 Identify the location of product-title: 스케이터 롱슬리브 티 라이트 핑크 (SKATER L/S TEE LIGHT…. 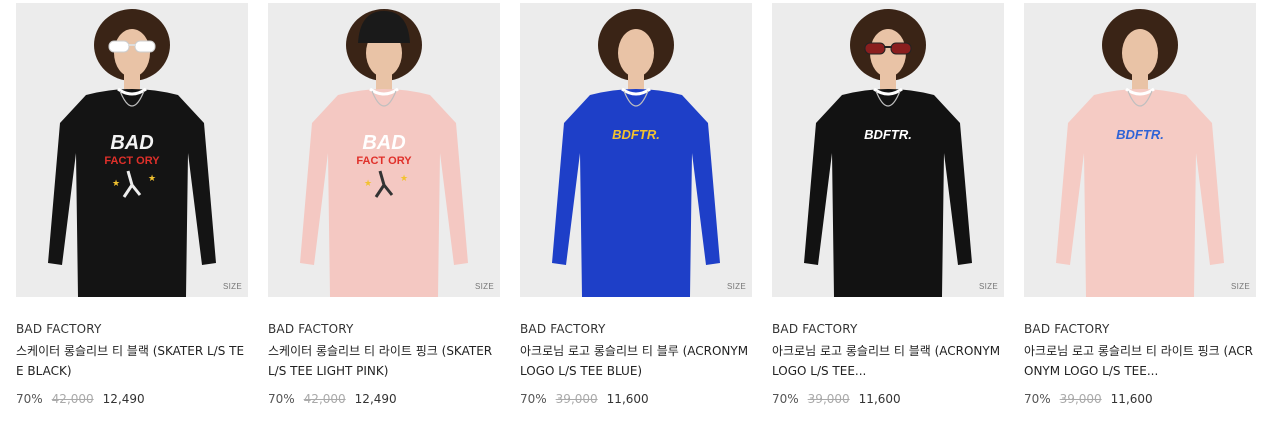
(384, 361).